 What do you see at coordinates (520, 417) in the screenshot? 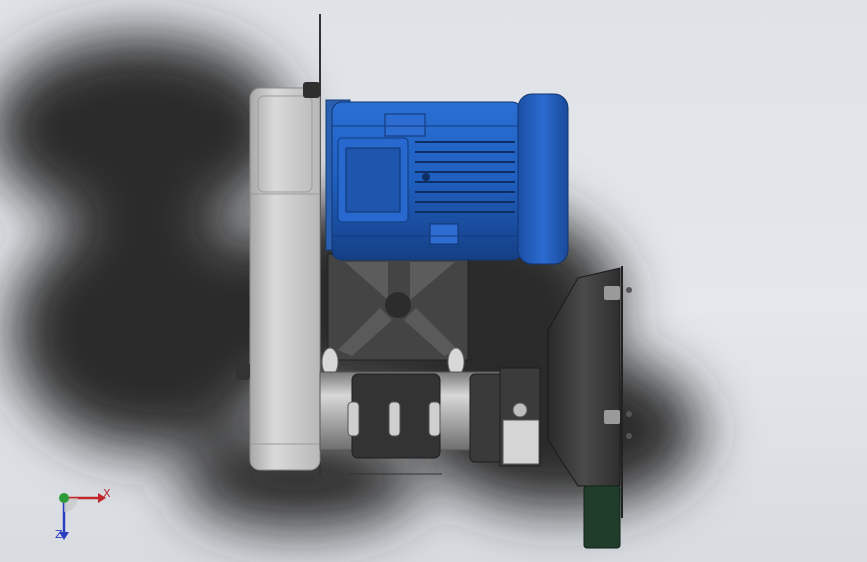
I see `bearing-block` at bounding box center [520, 417].